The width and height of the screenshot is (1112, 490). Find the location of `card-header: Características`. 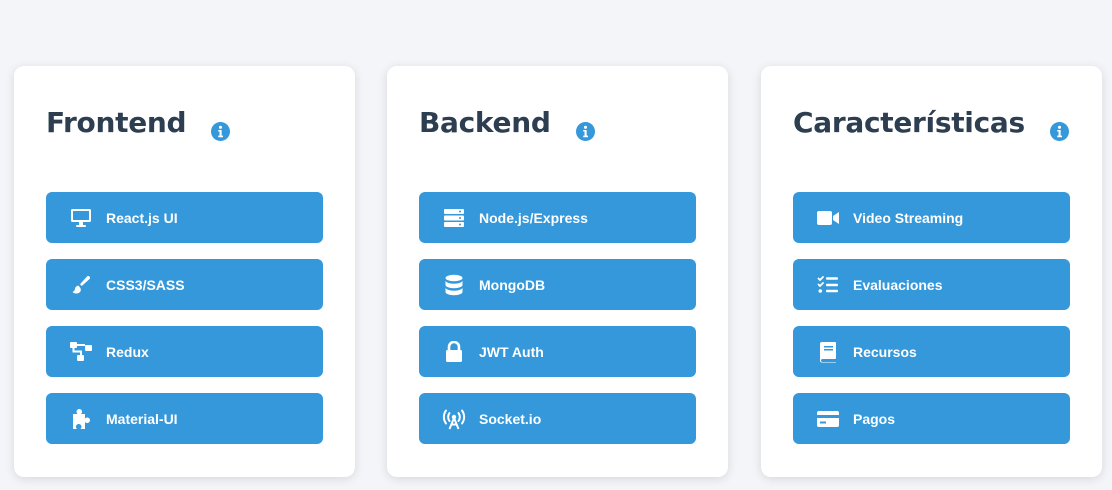

card-header: Características is located at coordinates (931, 123).